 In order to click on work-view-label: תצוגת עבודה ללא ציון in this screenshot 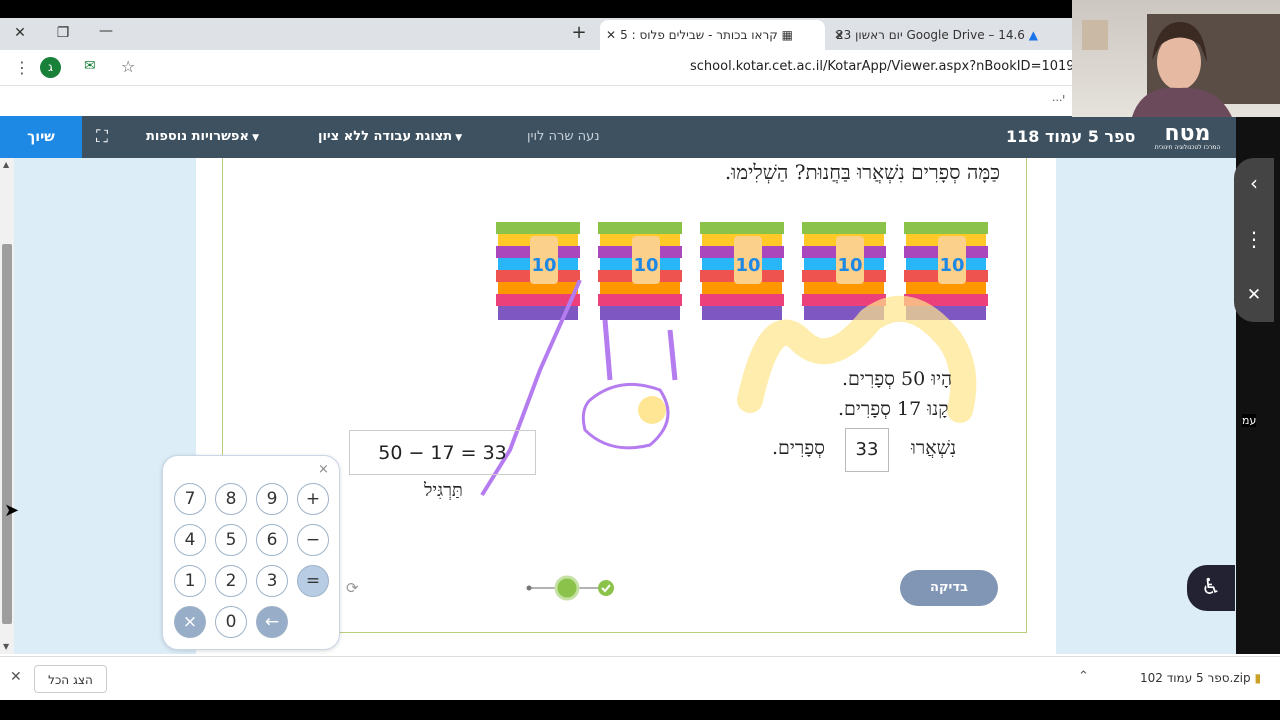, I will do `click(385, 136)`.